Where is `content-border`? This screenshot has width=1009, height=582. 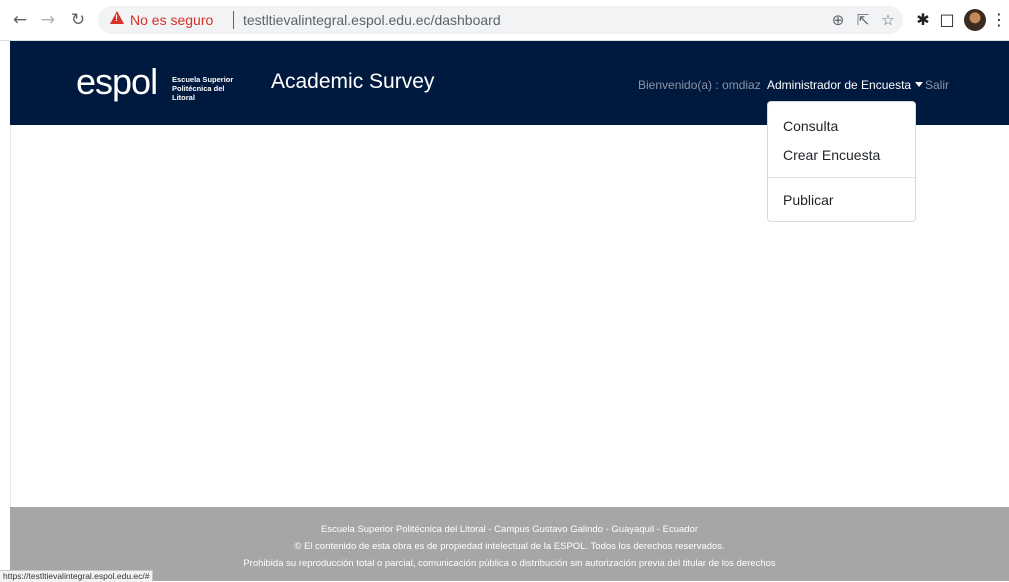
content-border is located at coordinates (10, 316).